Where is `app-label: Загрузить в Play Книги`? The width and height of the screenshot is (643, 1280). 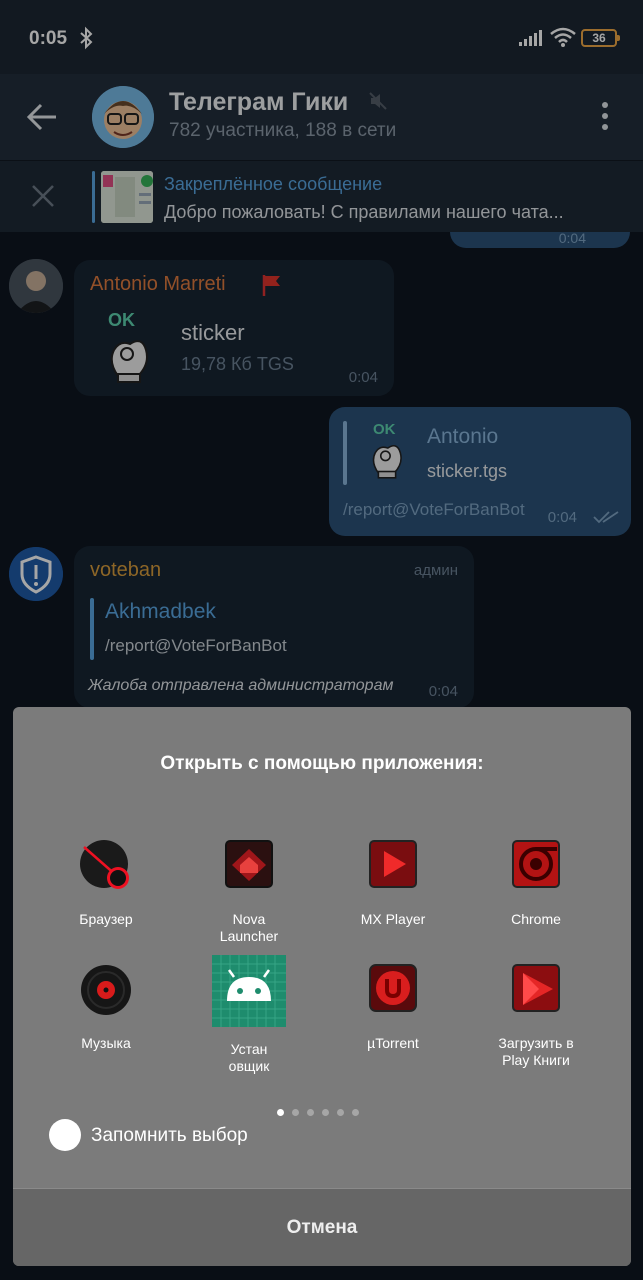
app-label: Загрузить в Play Книги is located at coordinates (536, 1051).